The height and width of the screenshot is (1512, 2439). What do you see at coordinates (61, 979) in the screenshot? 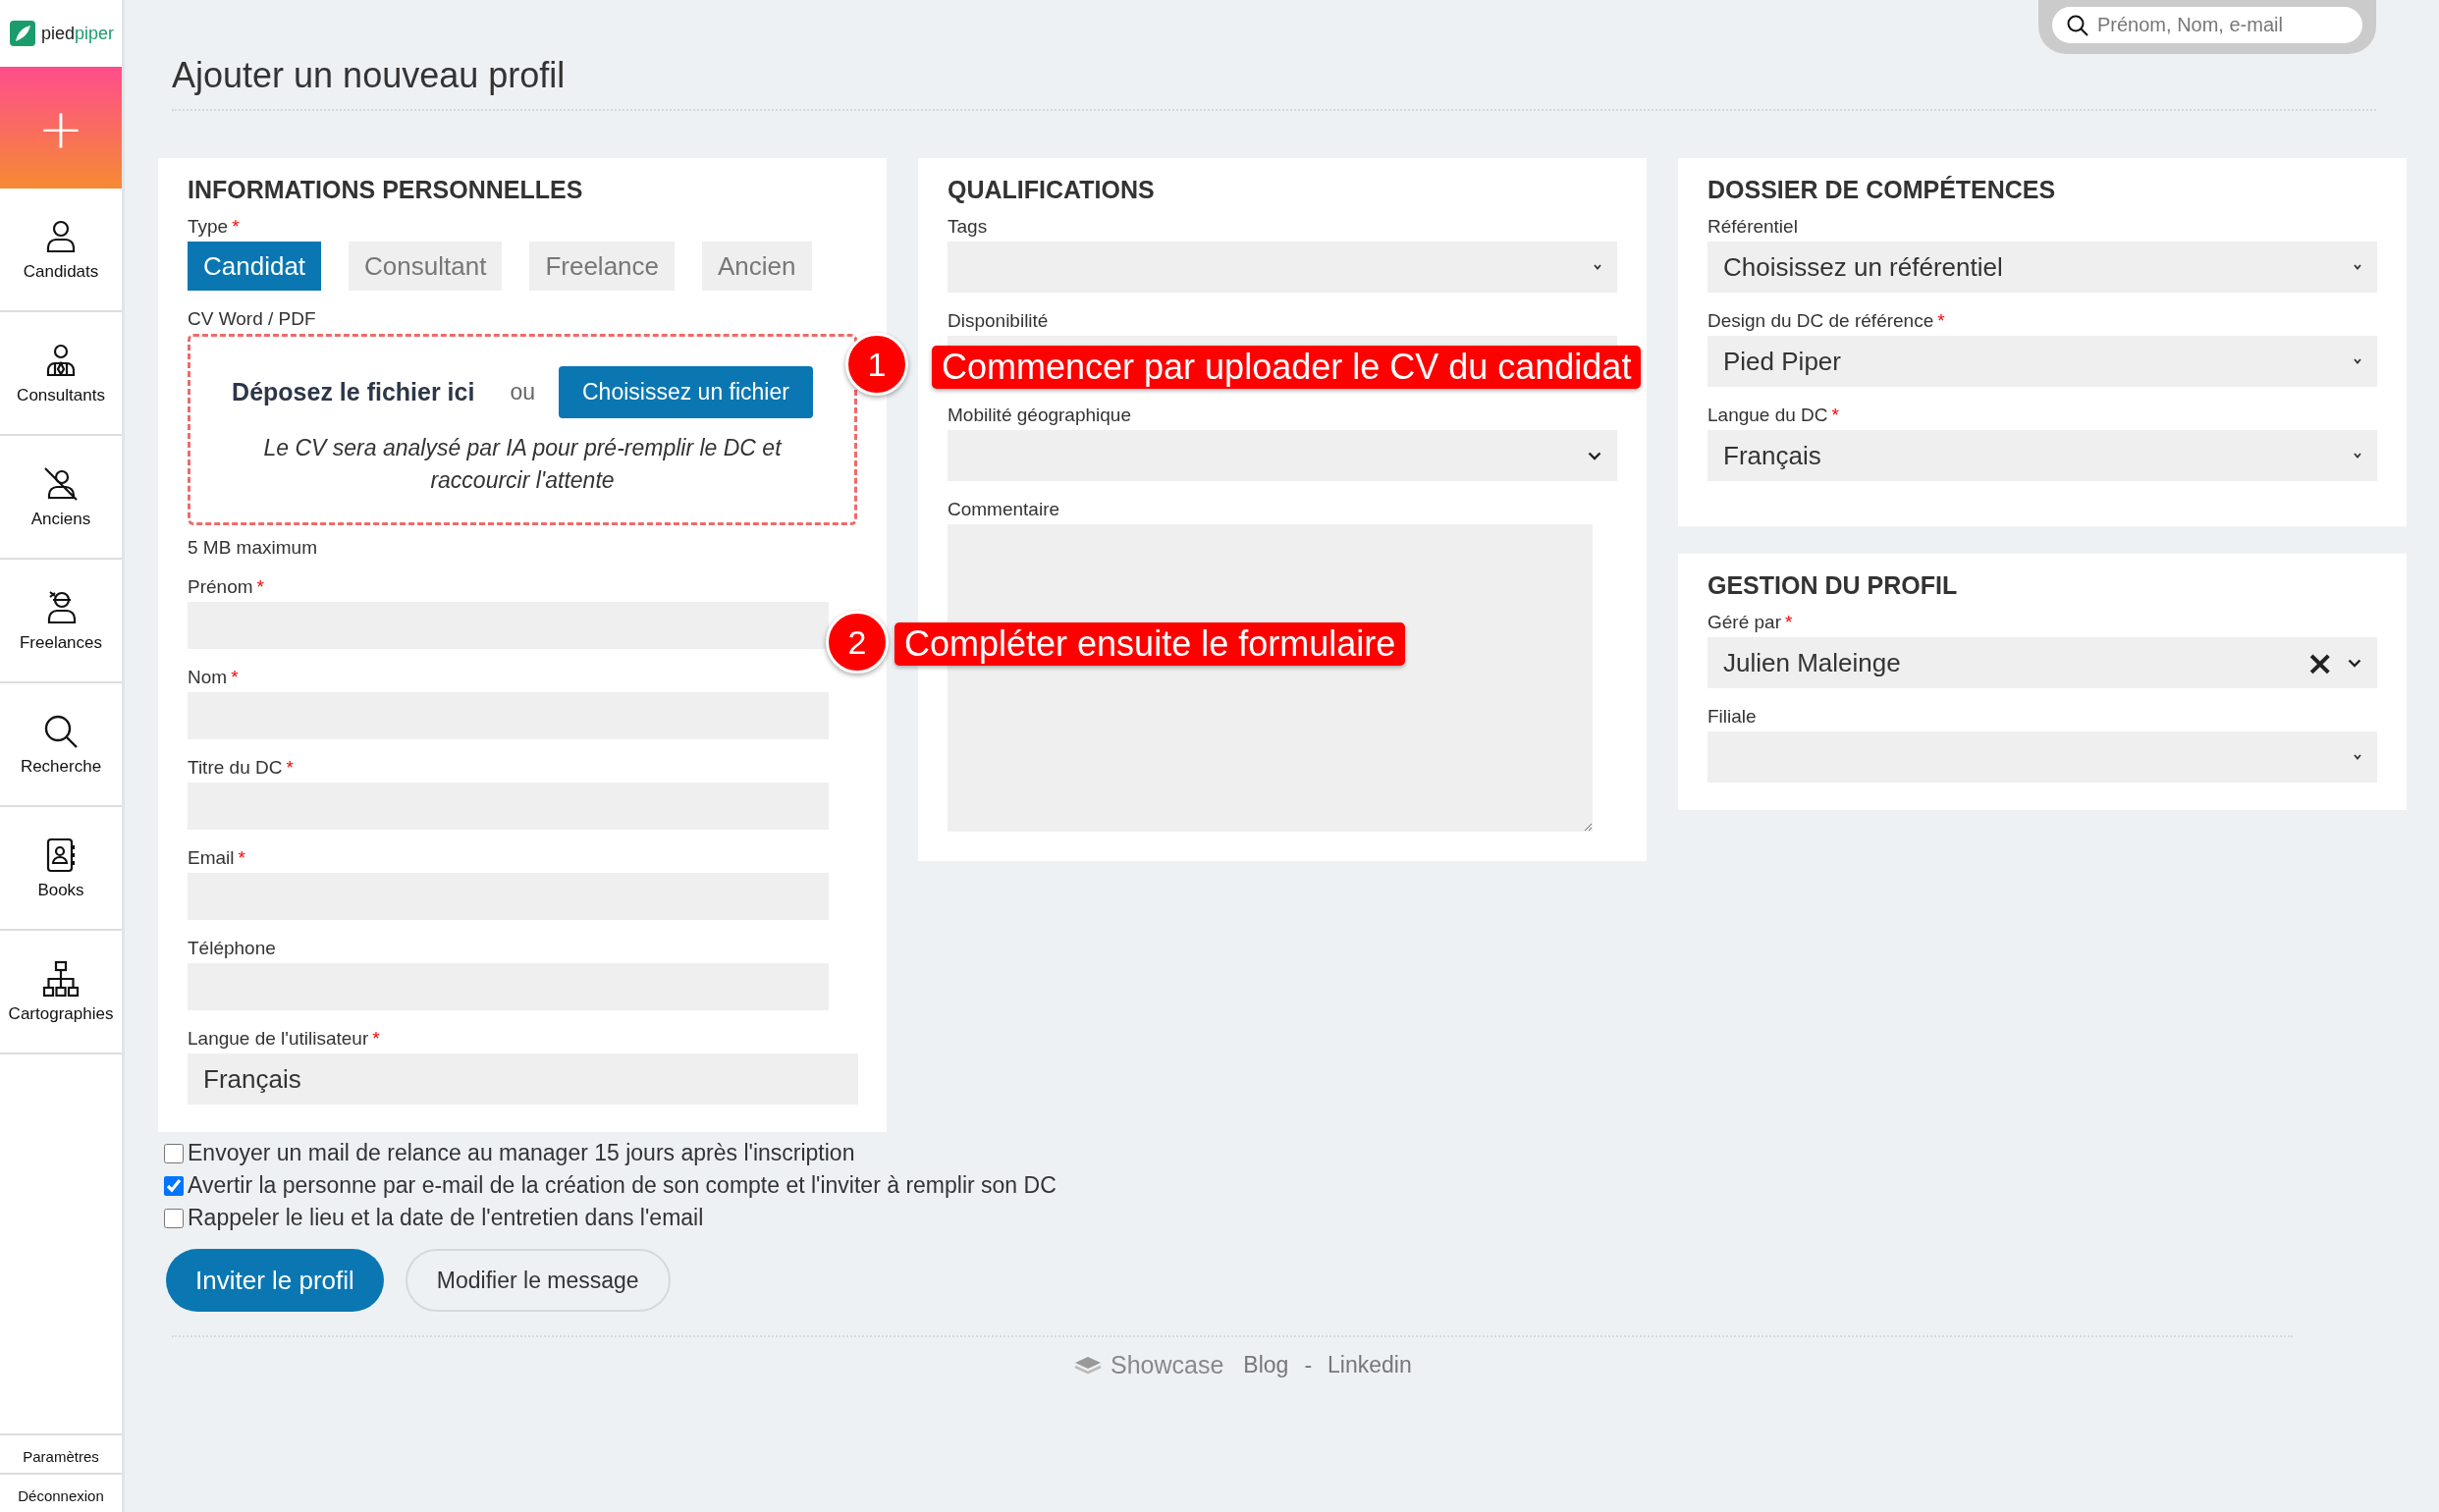
I see `org-chart-icon` at bounding box center [61, 979].